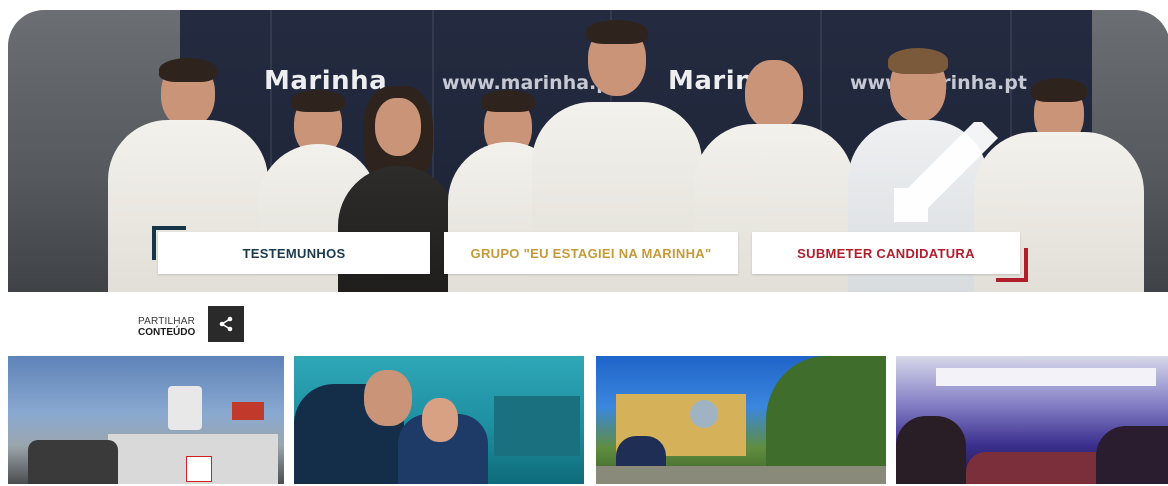 The height and width of the screenshot is (486, 1168). Describe the element at coordinates (146, 420) in the screenshot. I see `ship-deck-photo` at that location.